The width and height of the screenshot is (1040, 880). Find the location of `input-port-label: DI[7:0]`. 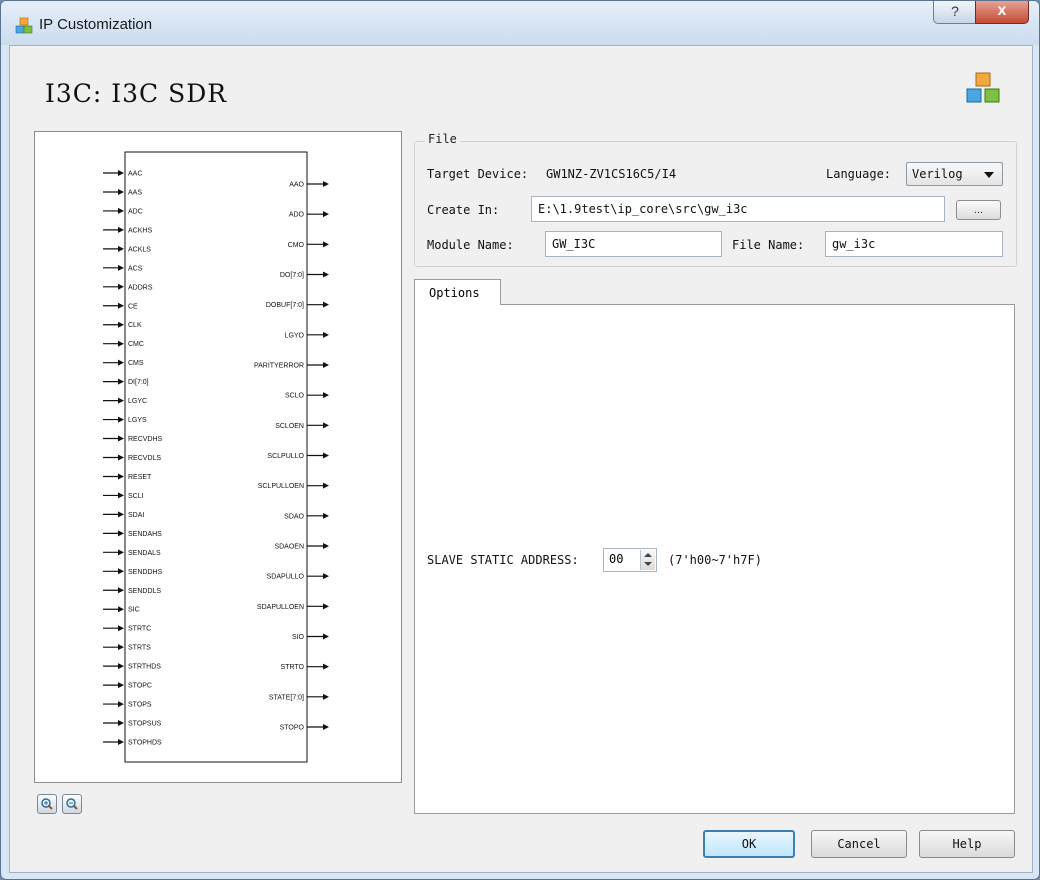

input-port-label: DI[7:0] is located at coordinates (138, 382).